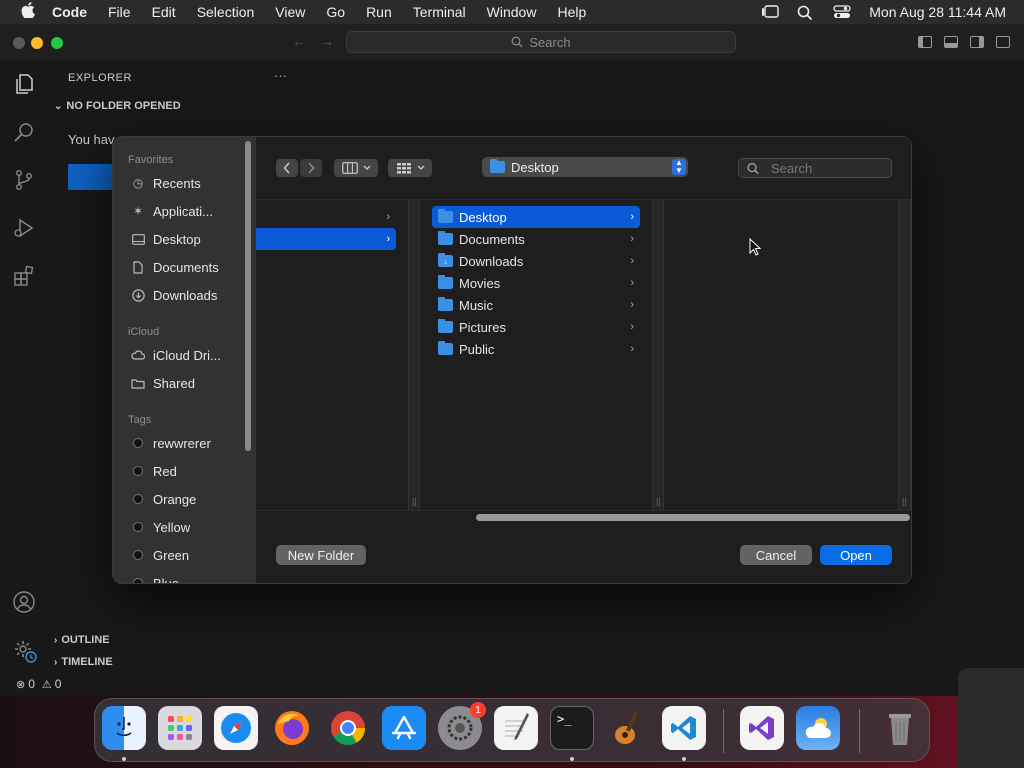  I want to click on sidebar-scrollbar, so click(248, 296).